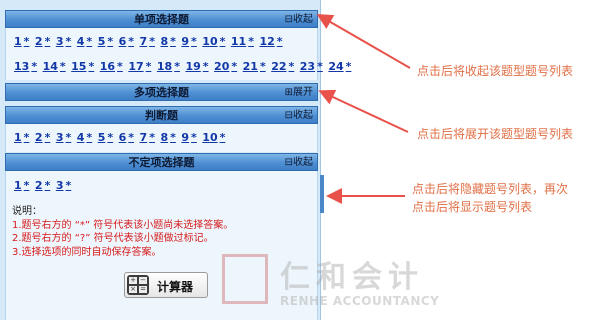 This screenshot has width=614, height=320. I want to click on arrow-to-expand, so click(363, 111).